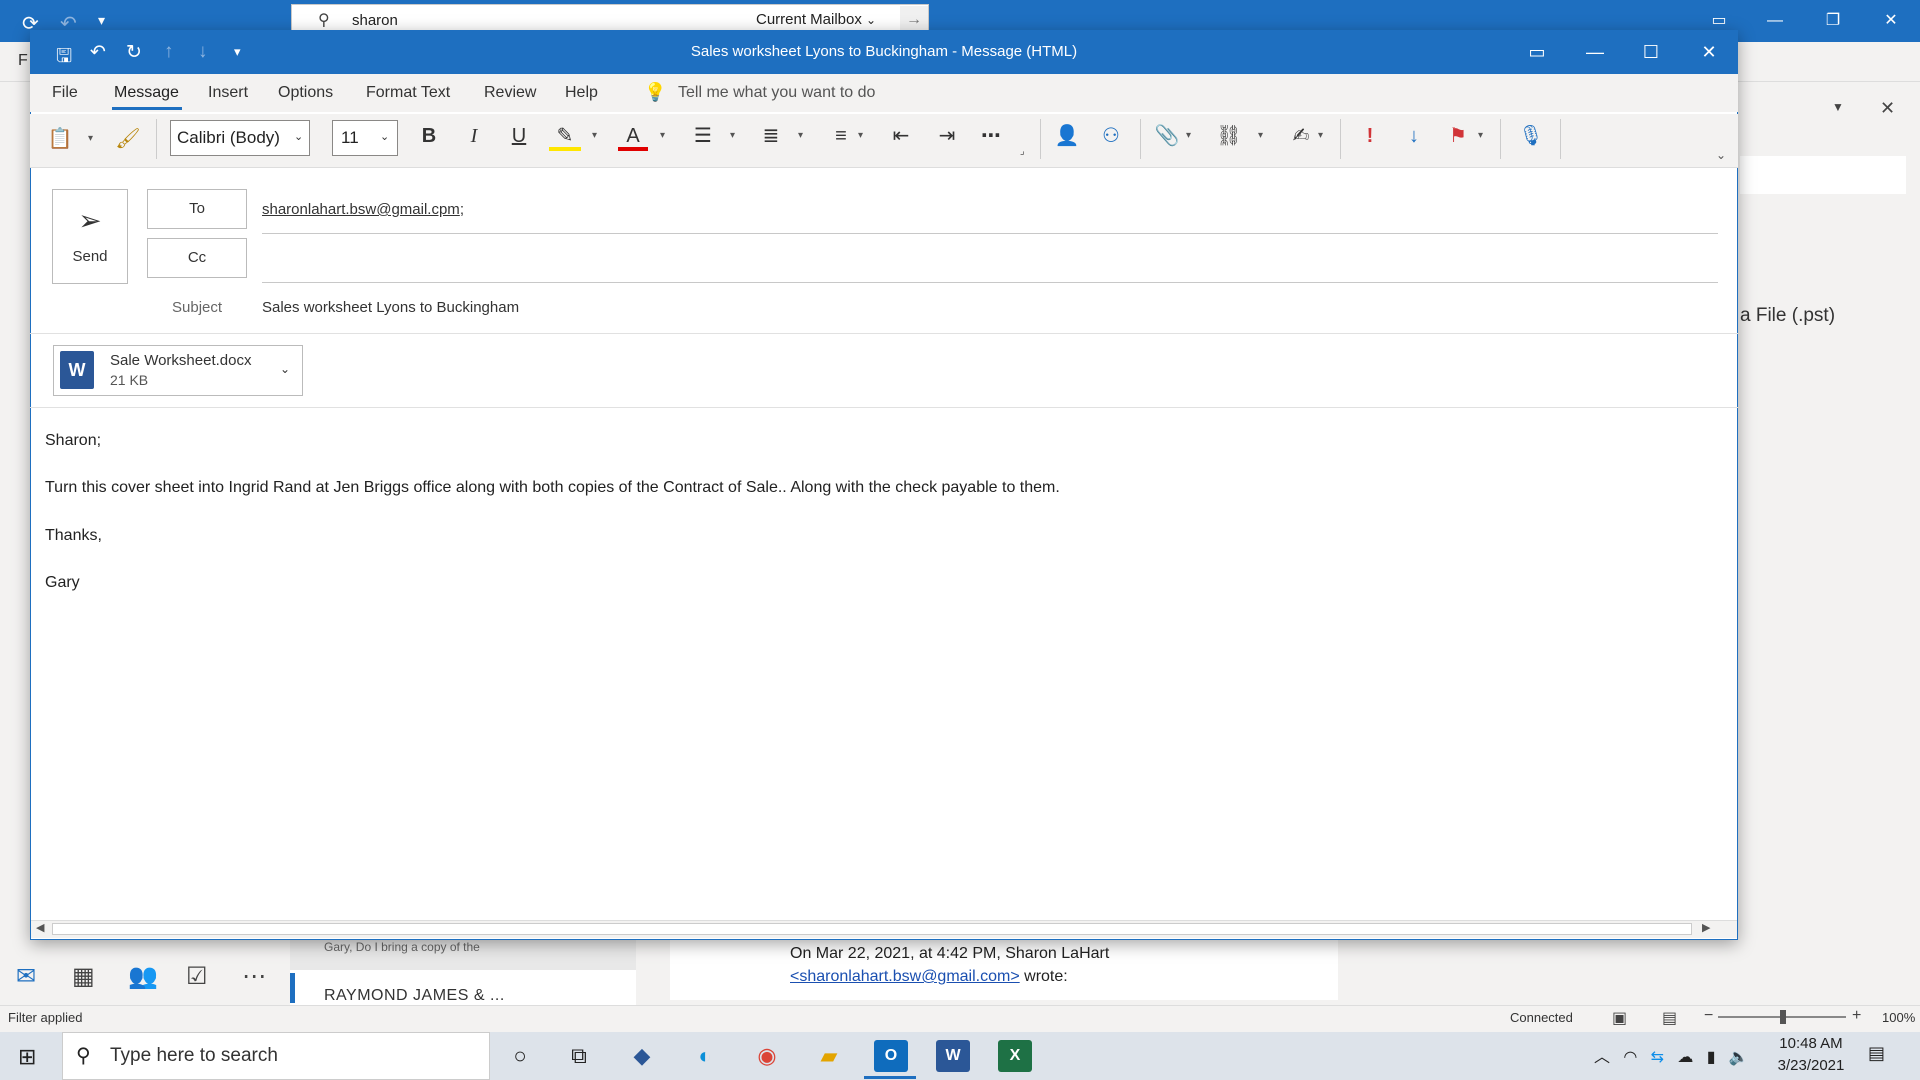 The height and width of the screenshot is (1080, 1920). I want to click on zoom-slider-thumb, so click(1783, 1017).